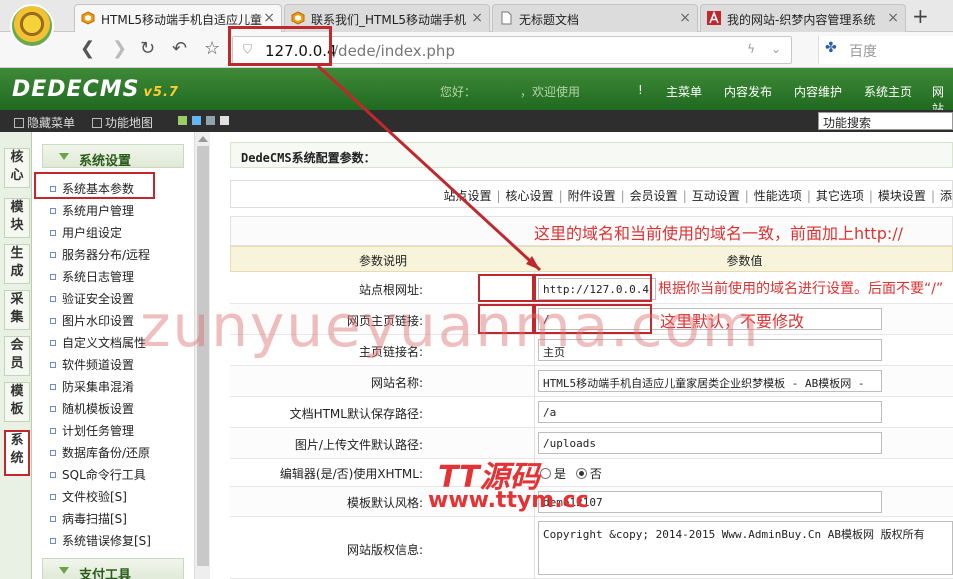 This screenshot has width=953, height=579. Describe the element at coordinates (429, 168) in the screenshot. I see `arrow-line` at that location.